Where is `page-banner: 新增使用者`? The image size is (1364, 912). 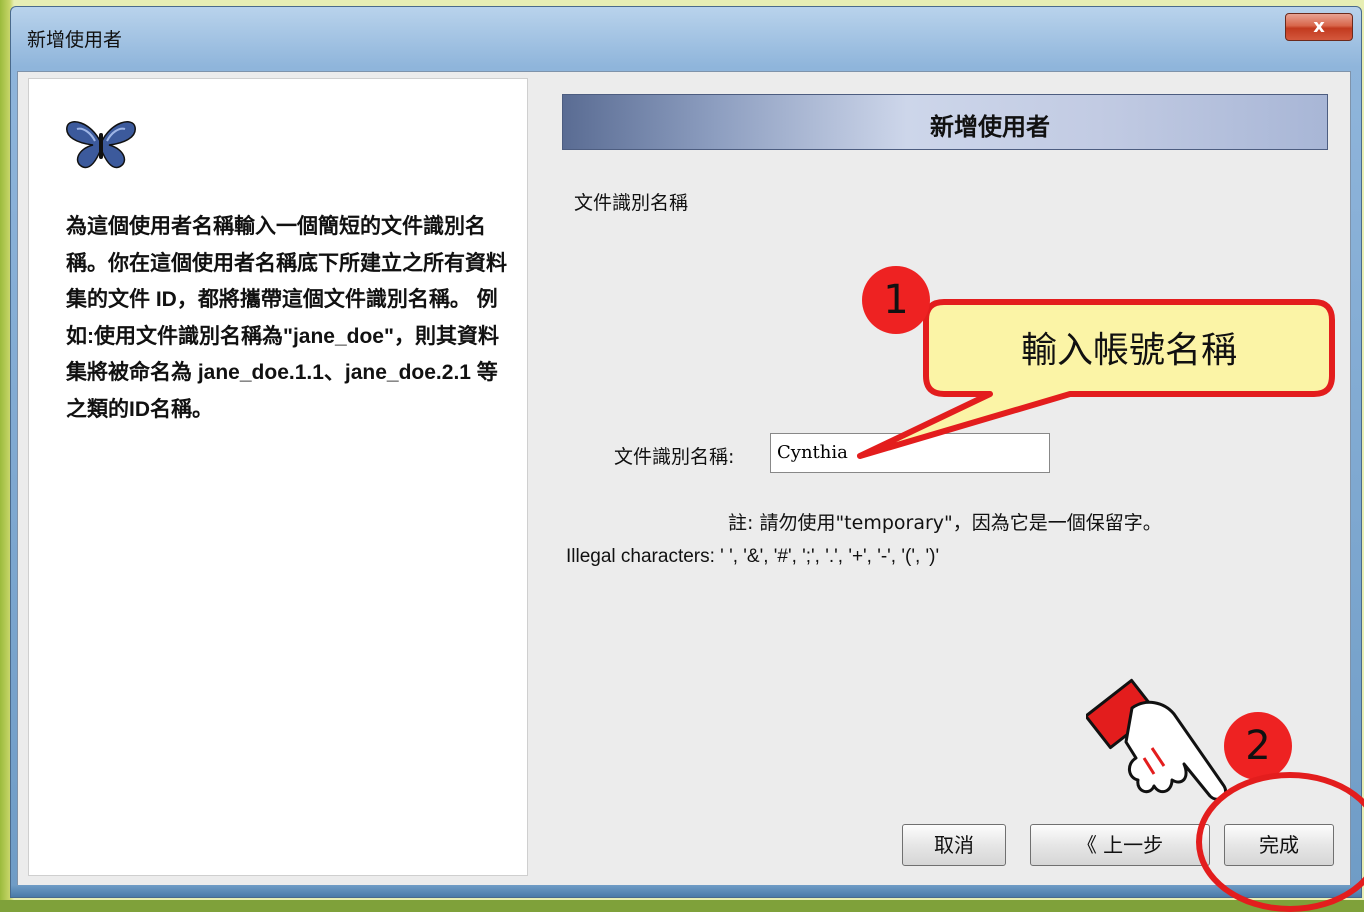
page-banner: 新增使用者 is located at coordinates (945, 122).